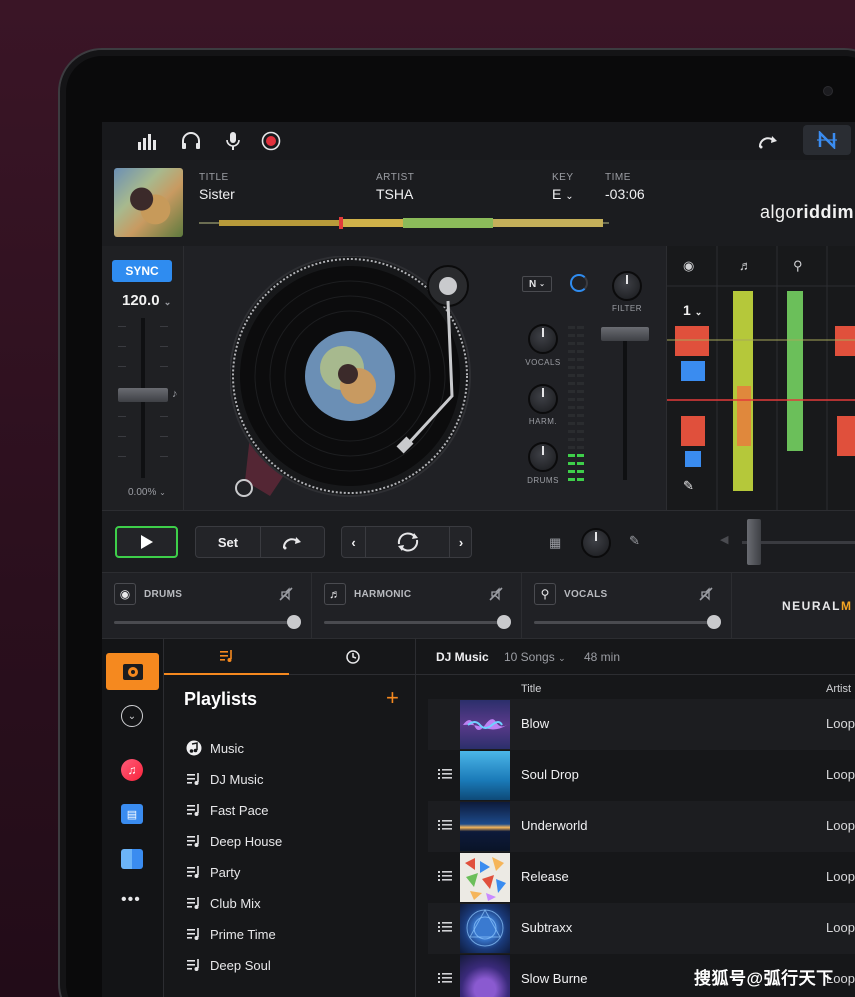 This screenshot has height=997, width=855. What do you see at coordinates (335, 594) in the screenshot?
I see `harmonic-icon: ♬` at bounding box center [335, 594].